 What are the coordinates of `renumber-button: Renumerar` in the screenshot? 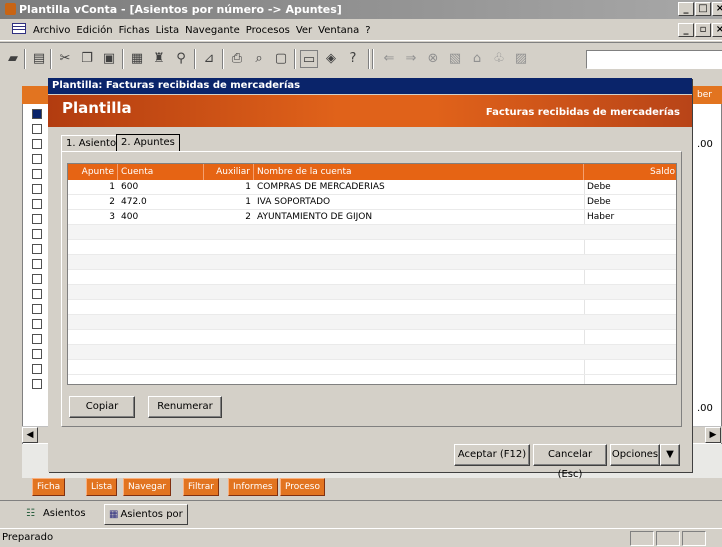 It's located at (185, 407).